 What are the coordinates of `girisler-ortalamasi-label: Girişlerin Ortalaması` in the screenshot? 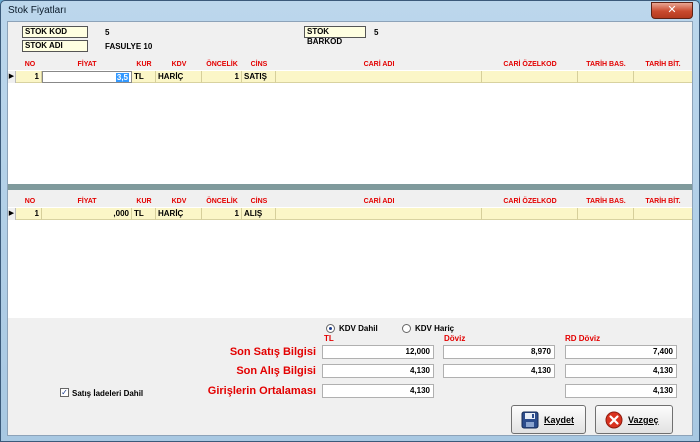 It's located at (261, 391).